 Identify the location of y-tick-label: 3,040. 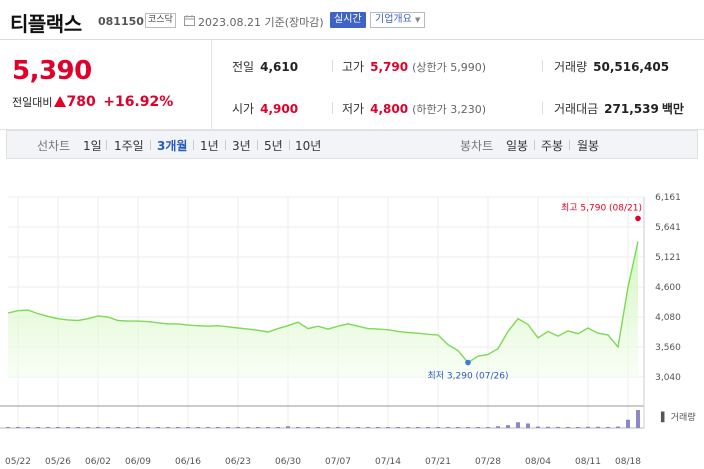
(668, 378).